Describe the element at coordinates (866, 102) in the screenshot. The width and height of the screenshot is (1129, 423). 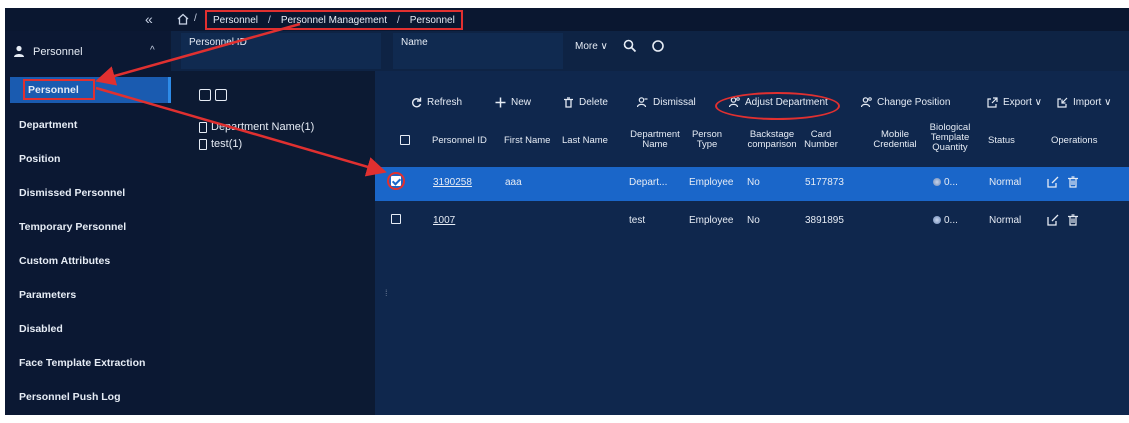
I see `user-position-icon` at that location.